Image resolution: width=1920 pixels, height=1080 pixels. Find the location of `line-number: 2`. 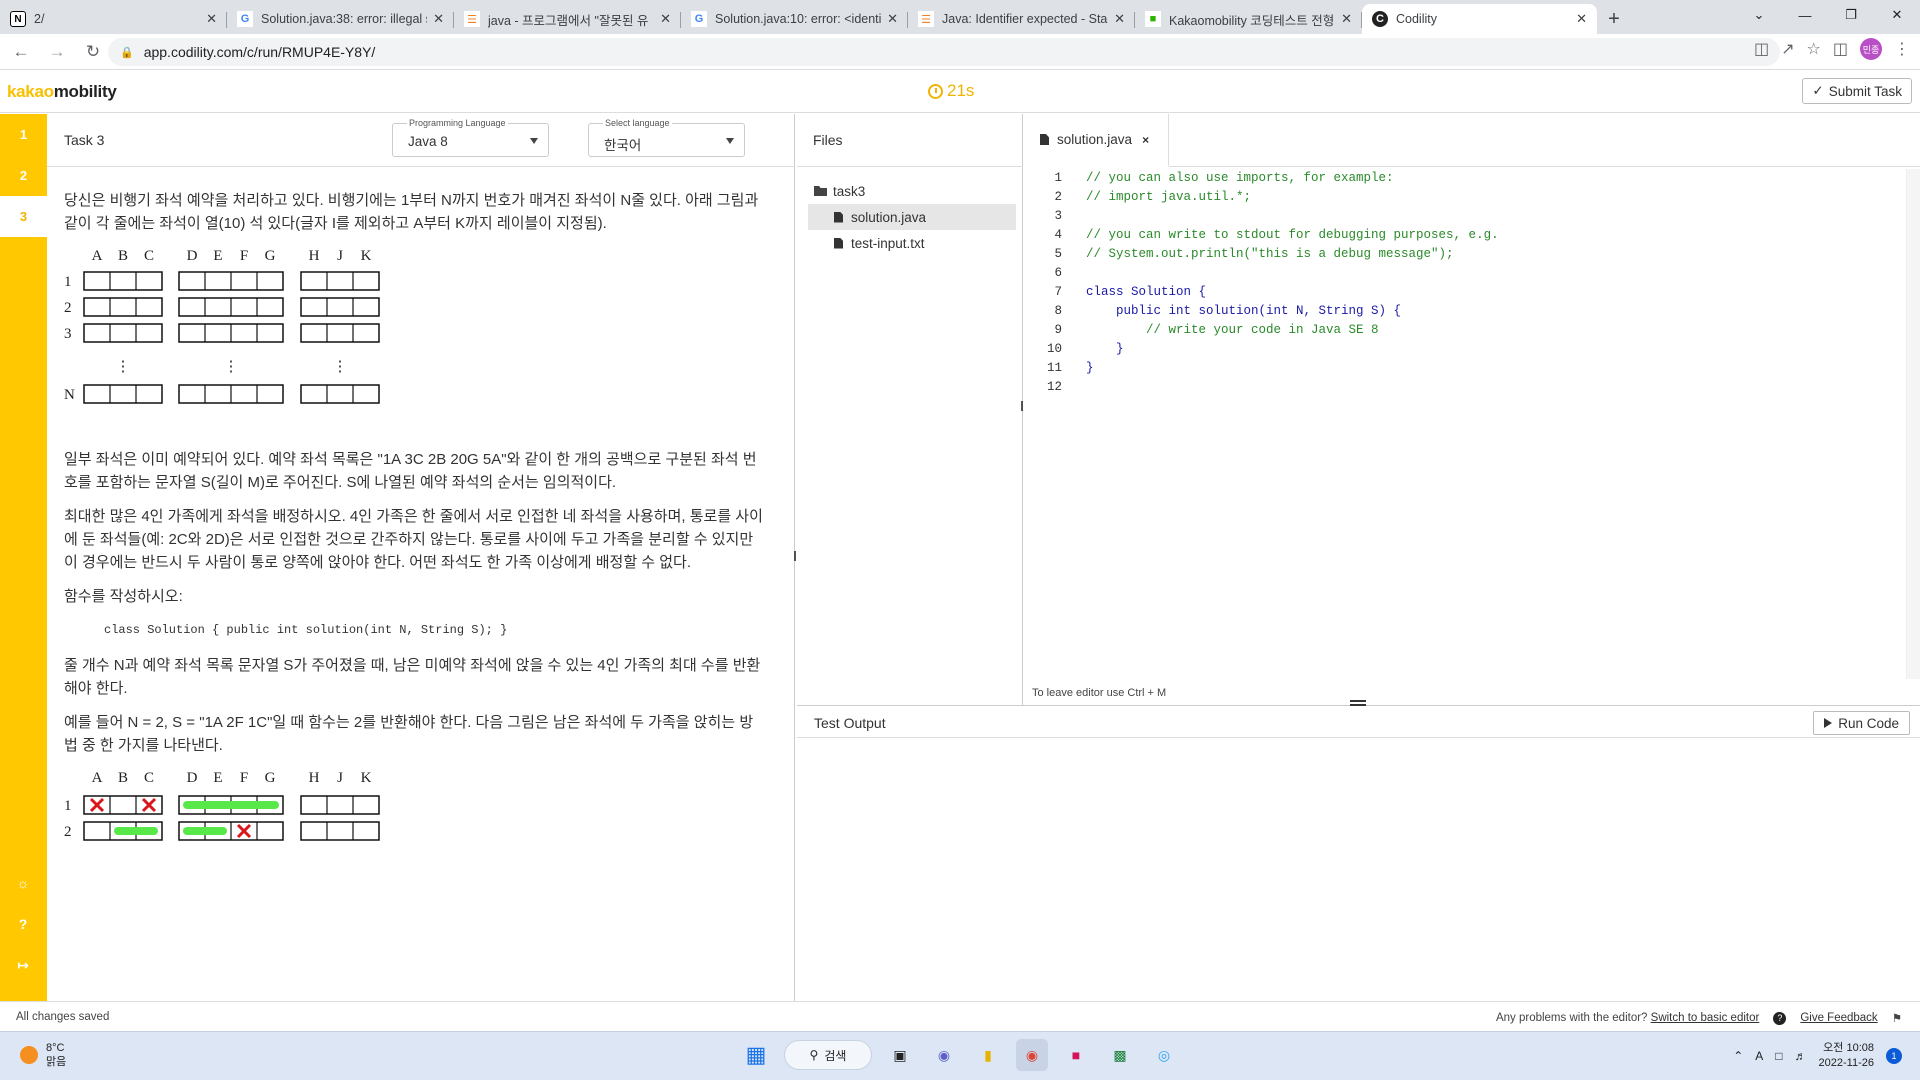

line-number: 2 is located at coordinates (1058, 197).